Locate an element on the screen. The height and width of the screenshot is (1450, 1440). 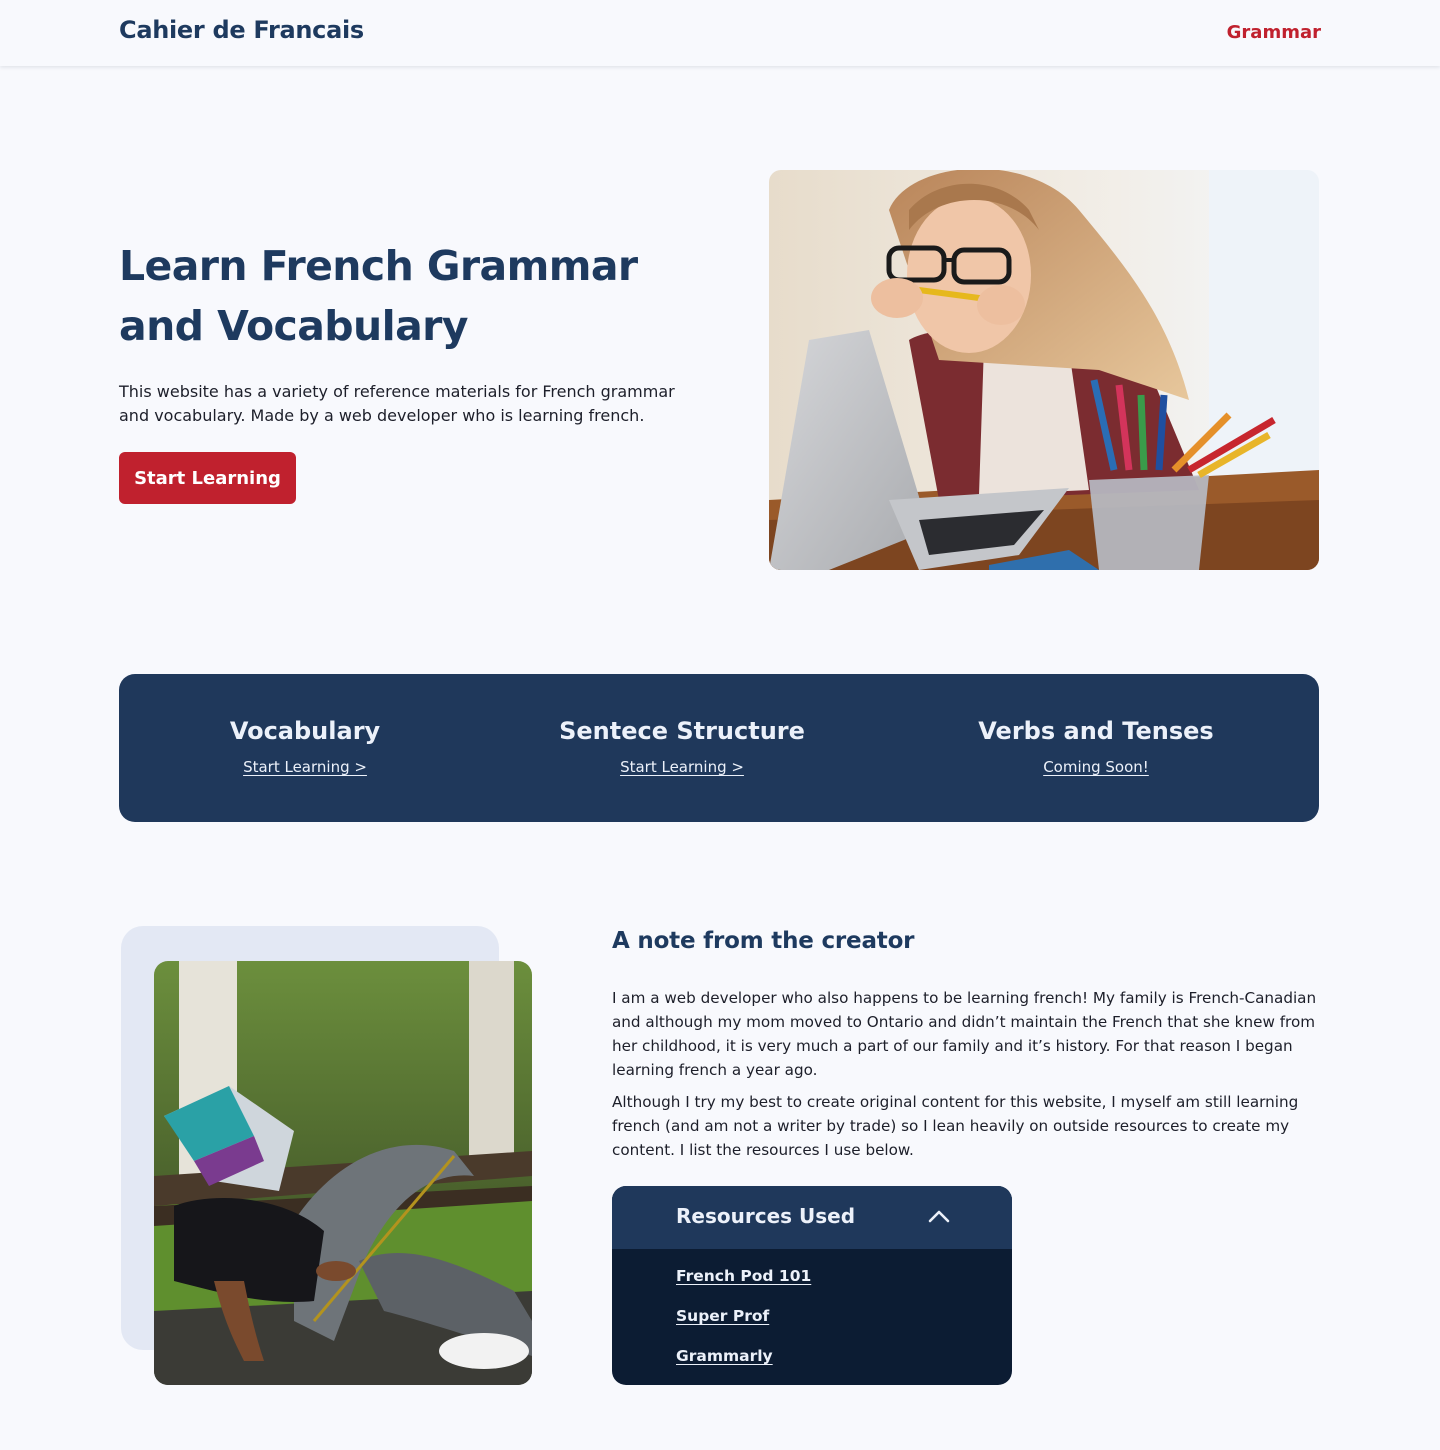
site-header: Cahier de Francais Grammar is located at coordinates (720, 33).